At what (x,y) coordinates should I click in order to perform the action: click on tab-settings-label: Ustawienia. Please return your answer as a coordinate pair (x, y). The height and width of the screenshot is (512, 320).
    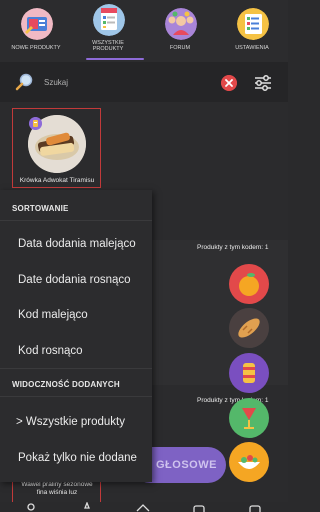
    Looking at the image, I should click on (252, 48).